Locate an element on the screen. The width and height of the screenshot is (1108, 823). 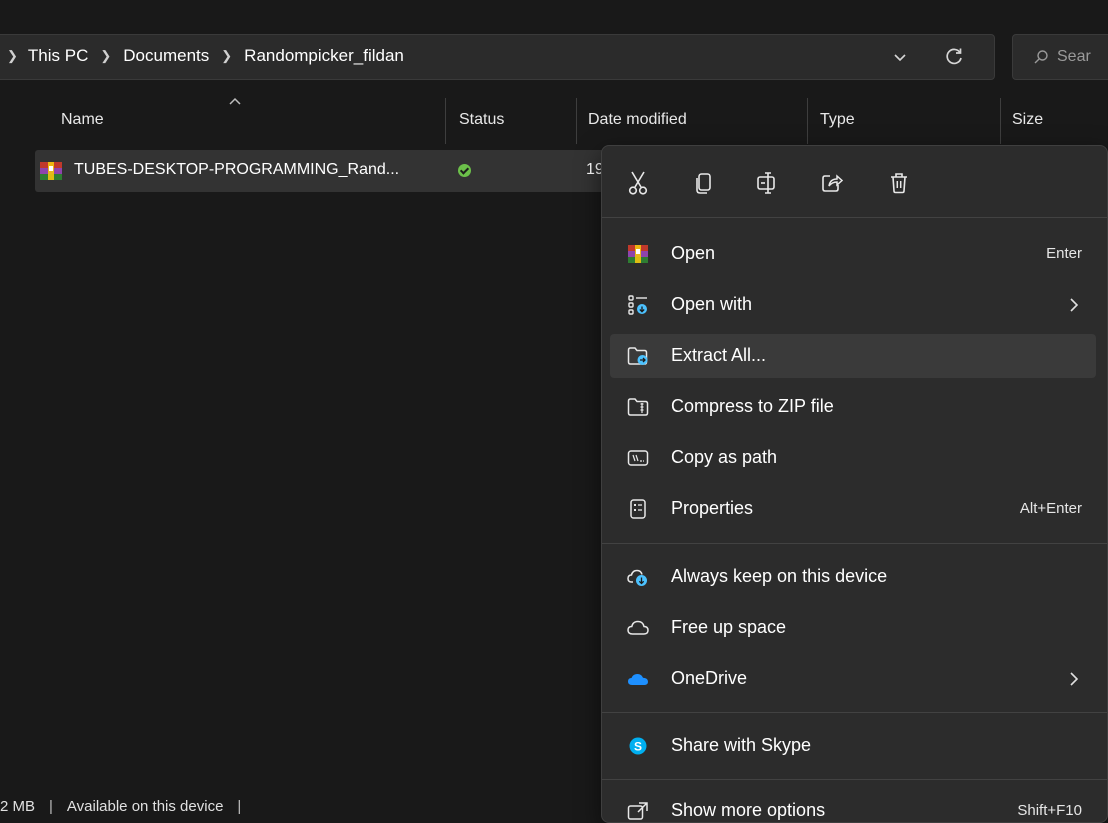
properties-icon is located at coordinates (638, 509).